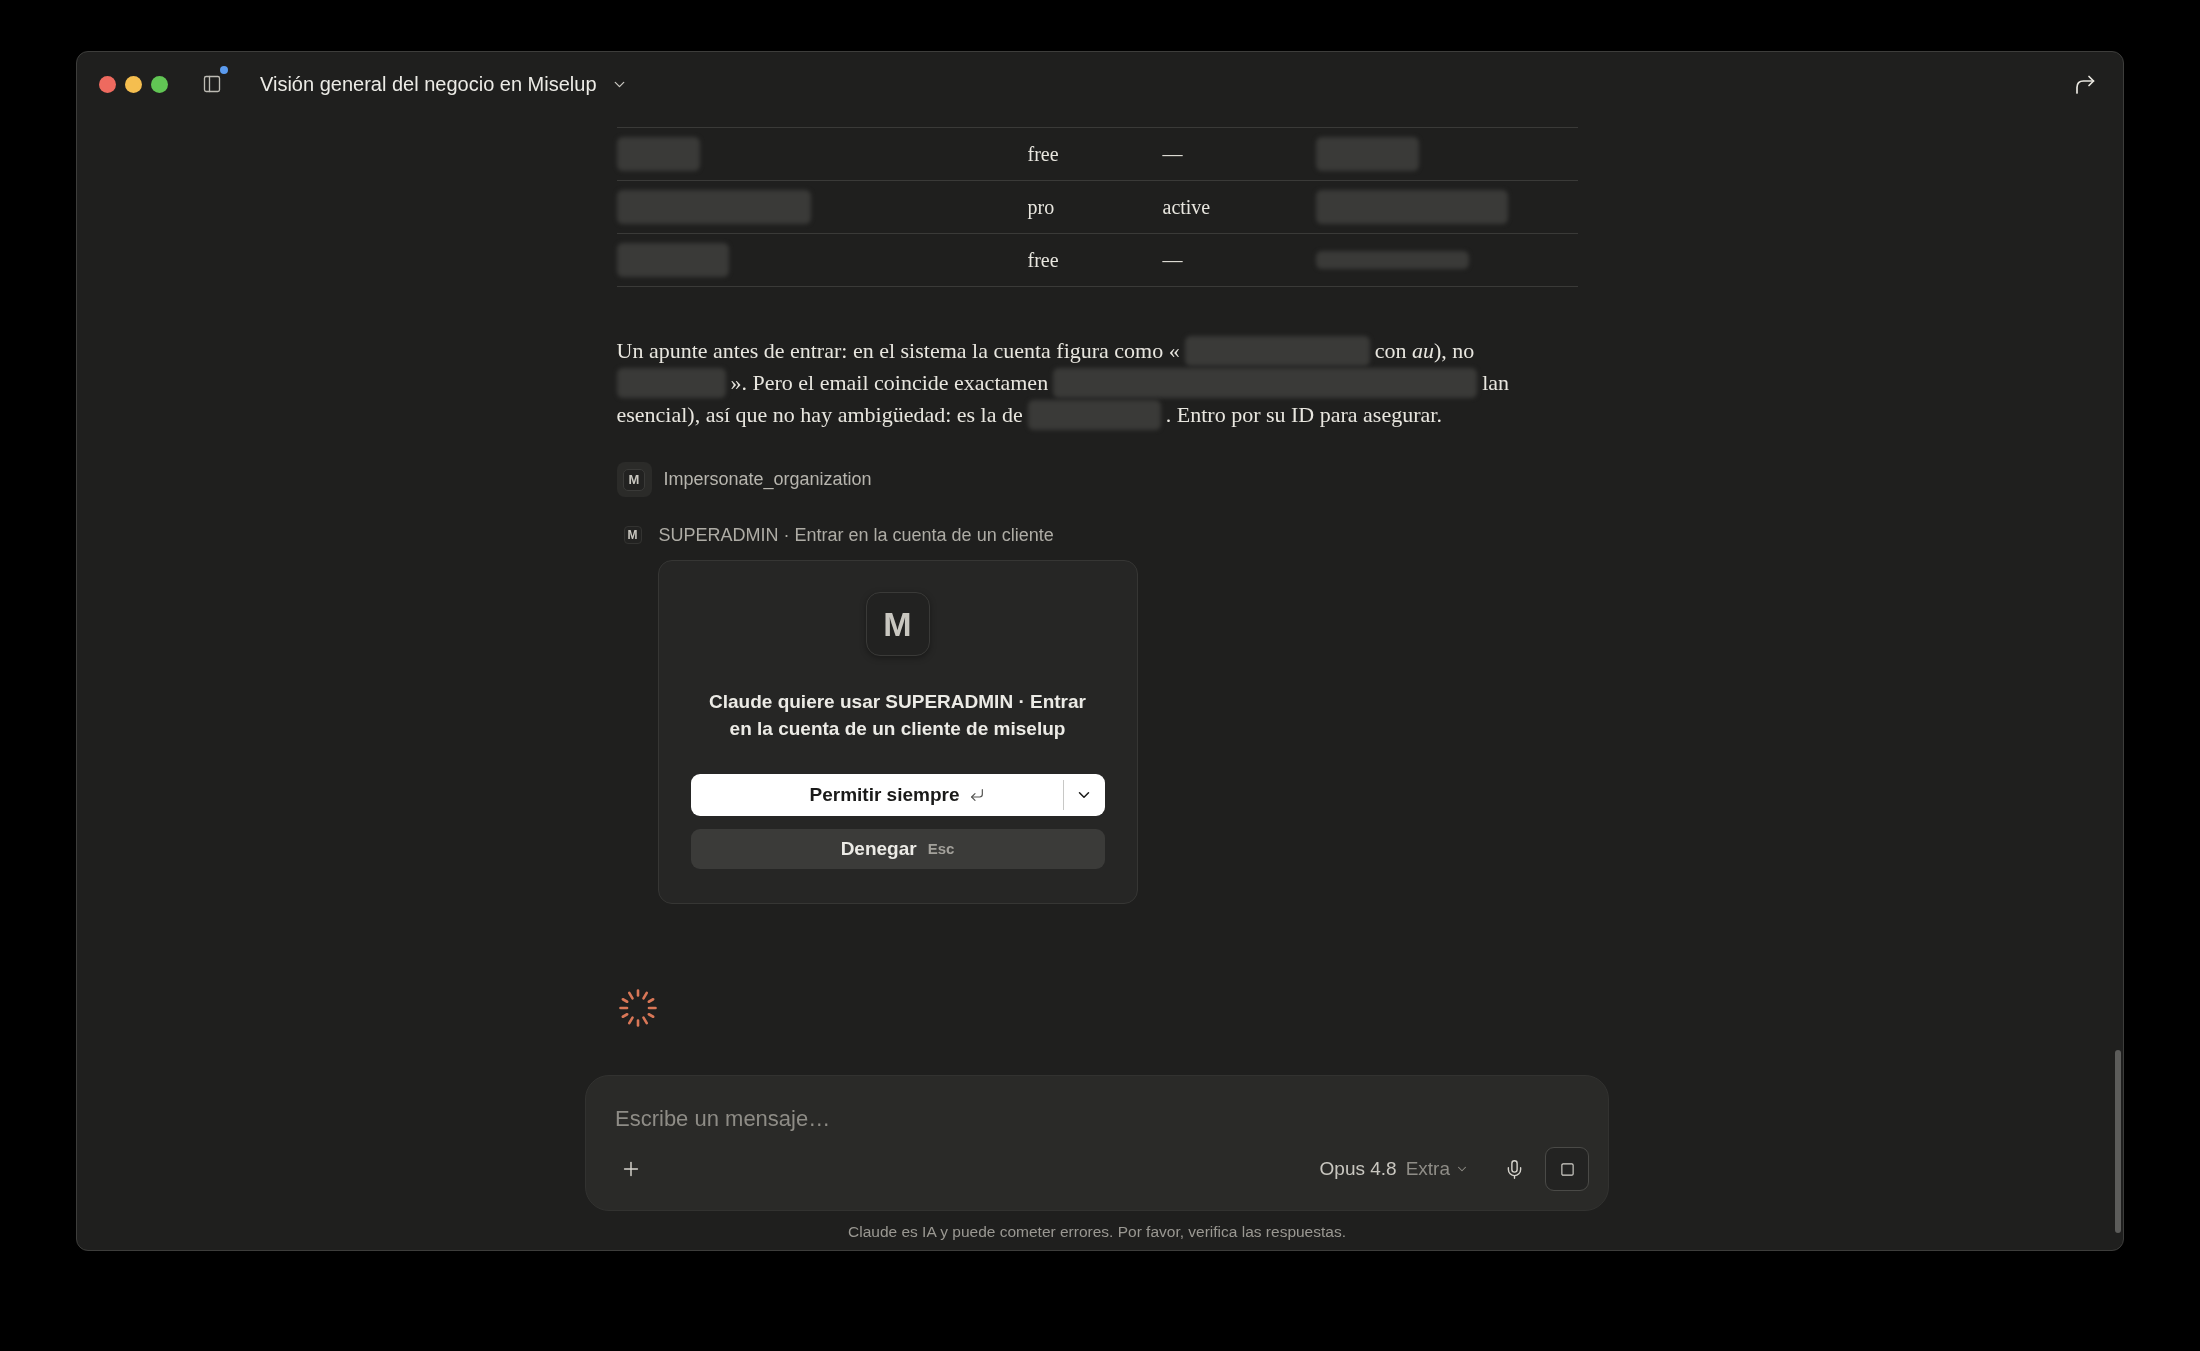 The height and width of the screenshot is (1351, 2200). I want to click on allow-options-button, so click(1084, 795).